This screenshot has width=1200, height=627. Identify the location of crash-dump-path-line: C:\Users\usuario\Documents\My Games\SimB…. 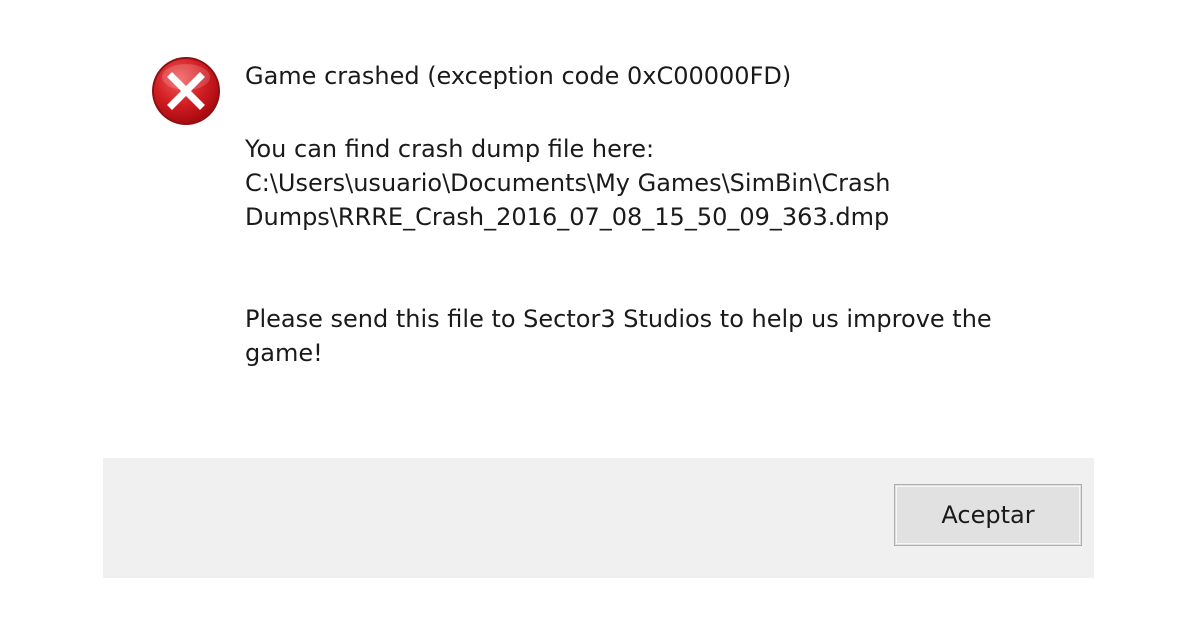
(568, 183).